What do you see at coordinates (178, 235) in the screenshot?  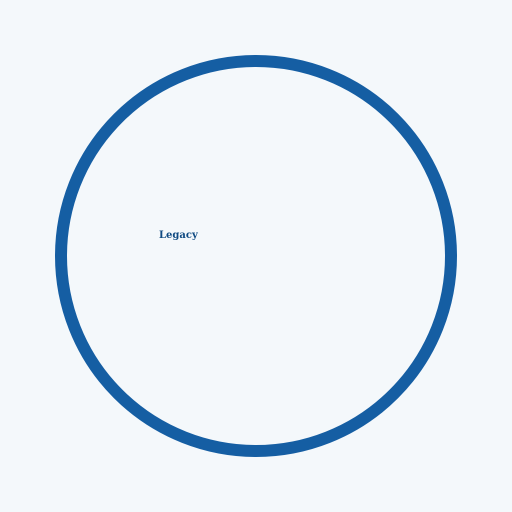 I see `legacy-label: Legacy` at bounding box center [178, 235].